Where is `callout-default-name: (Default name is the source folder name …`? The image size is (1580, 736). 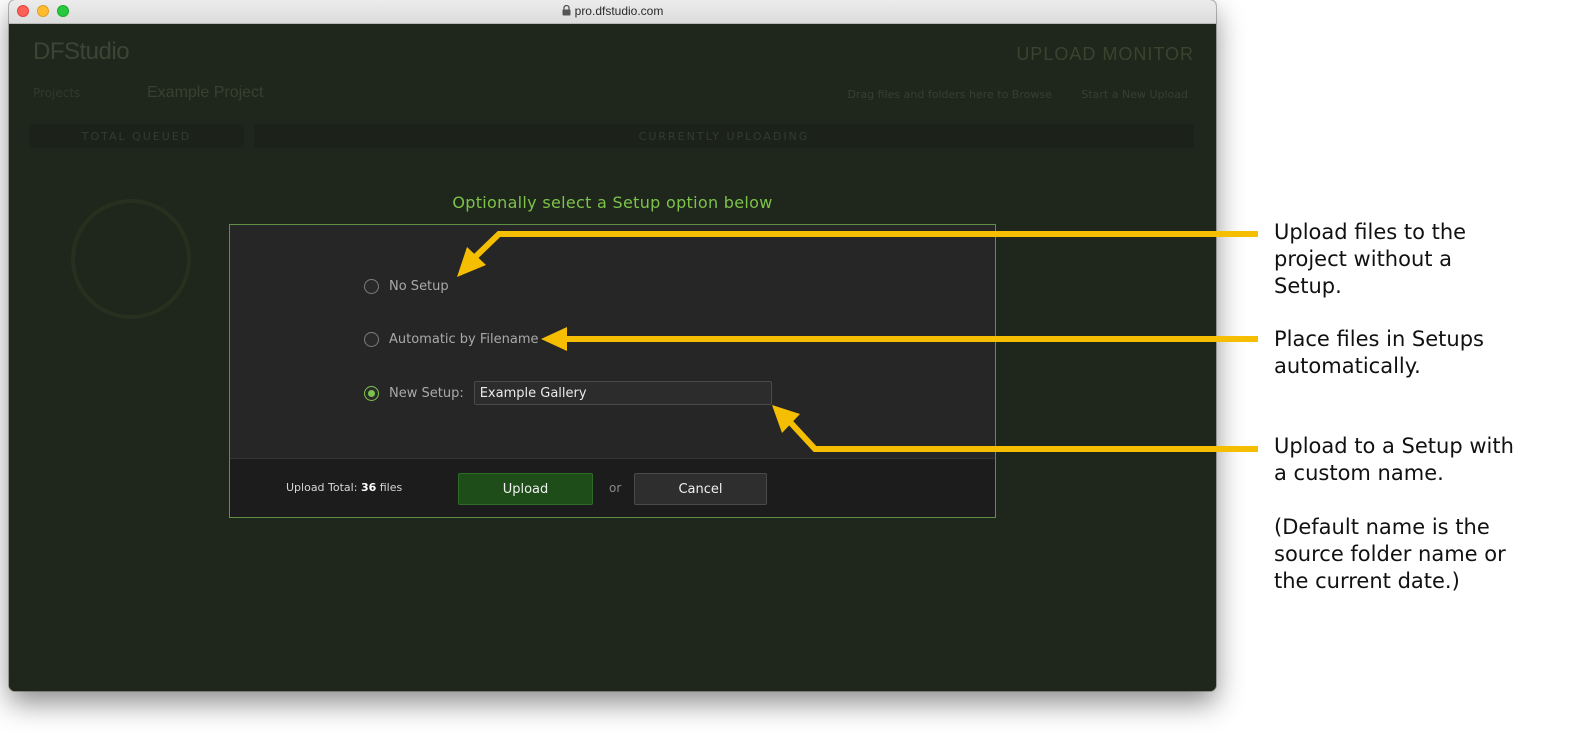 callout-default-name: (Default name is the source folder name … is located at coordinates (1390, 554).